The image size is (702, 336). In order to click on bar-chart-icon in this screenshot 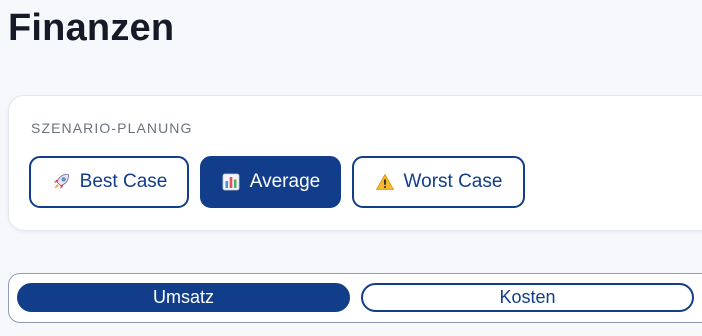, I will do `click(231, 182)`.